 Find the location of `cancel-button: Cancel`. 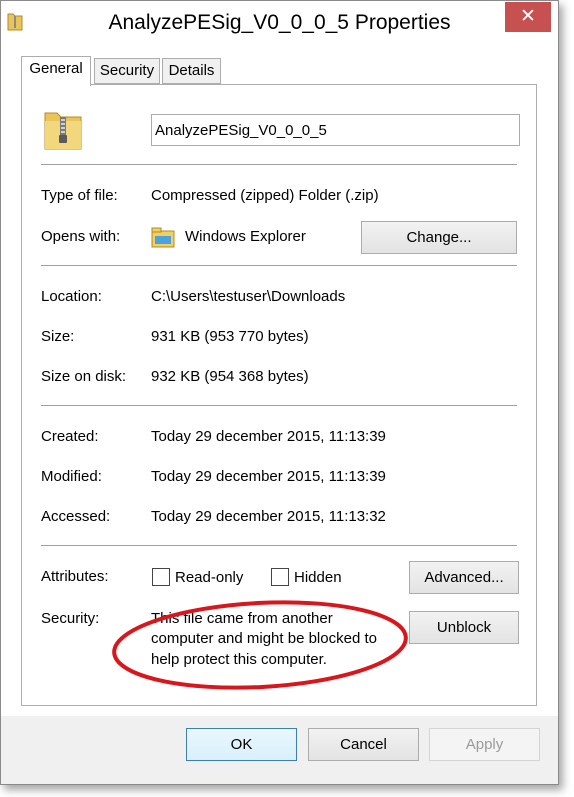

cancel-button: Cancel is located at coordinates (363, 744).